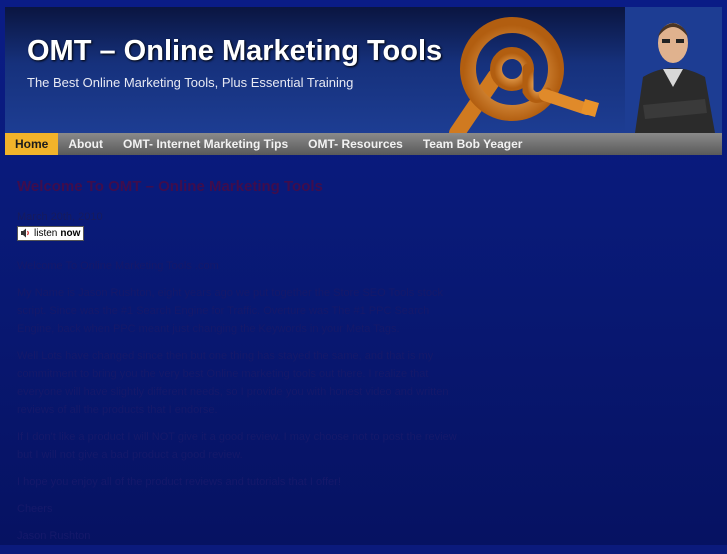 This screenshot has height=554, width=727. What do you see at coordinates (524, 75) in the screenshot?
I see `at-sign-wrench-icon` at bounding box center [524, 75].